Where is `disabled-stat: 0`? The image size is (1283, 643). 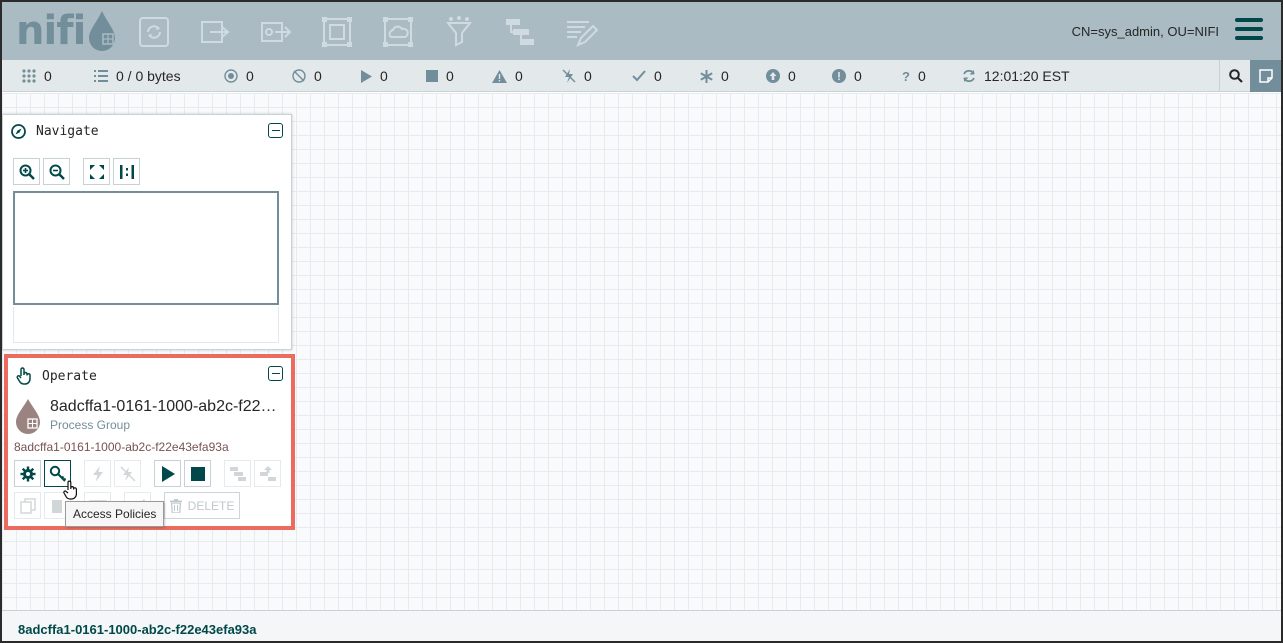 disabled-stat: 0 is located at coordinates (577, 76).